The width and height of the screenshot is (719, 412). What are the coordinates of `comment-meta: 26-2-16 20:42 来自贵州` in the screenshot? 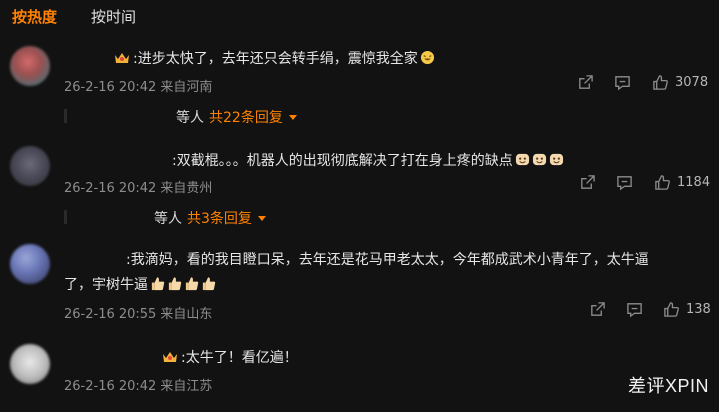 It's located at (138, 186).